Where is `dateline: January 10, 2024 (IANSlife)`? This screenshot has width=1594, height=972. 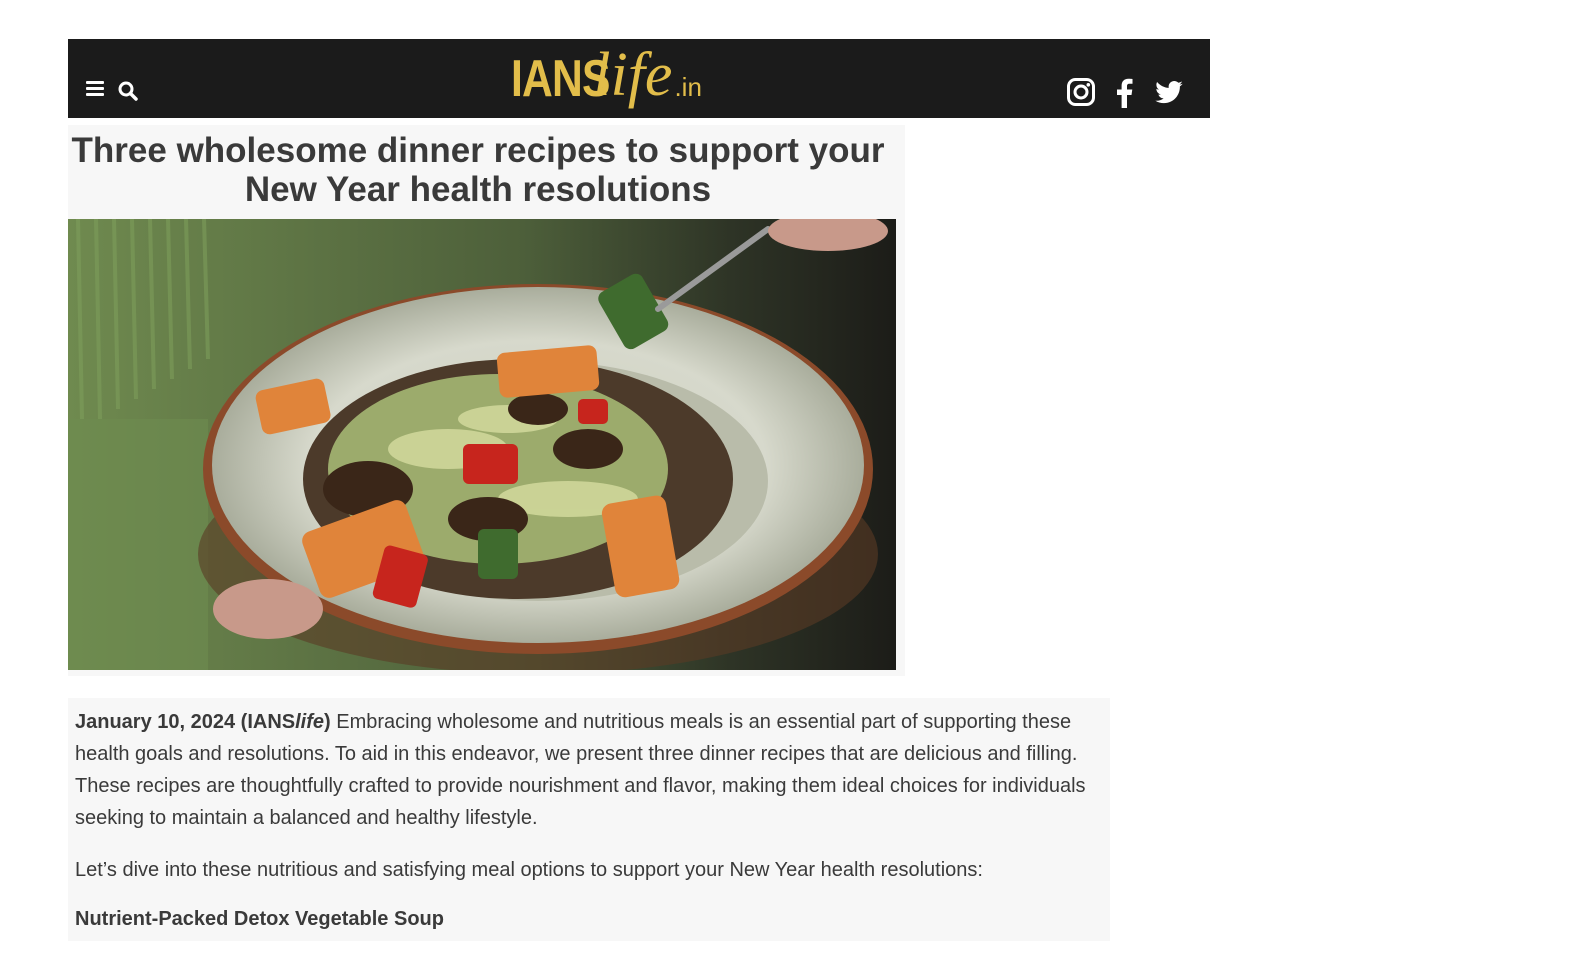 dateline: January 10, 2024 (IANSlife) is located at coordinates (203, 722).